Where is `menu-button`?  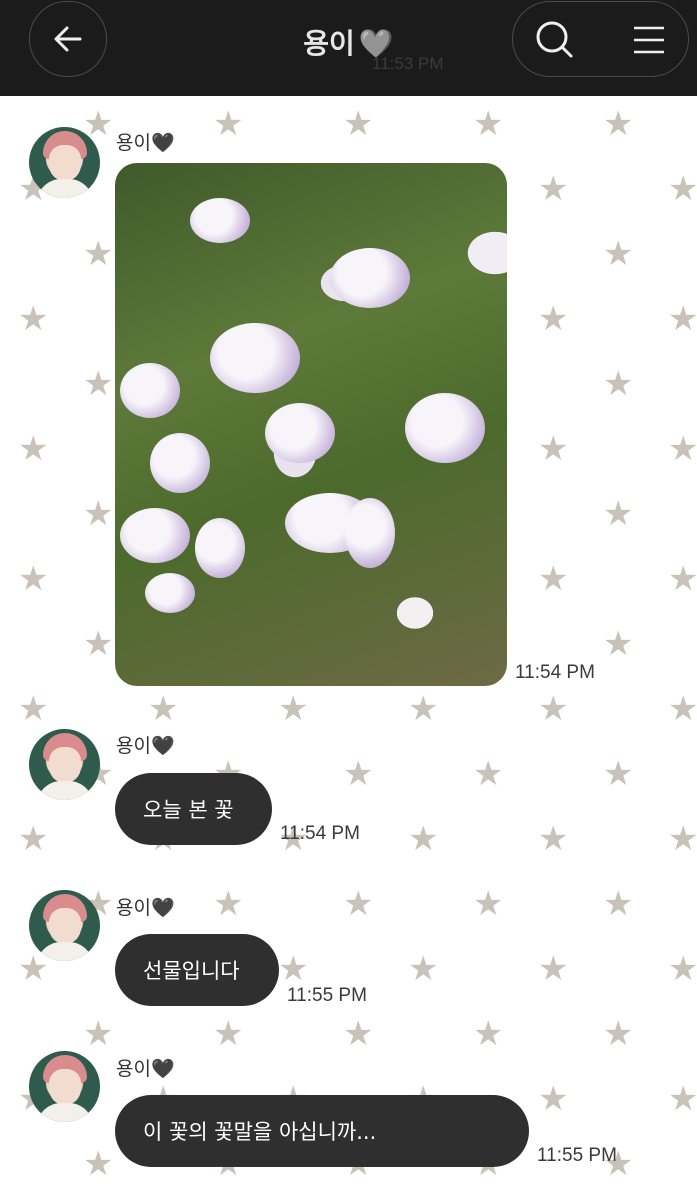 menu-button is located at coordinates (649, 40).